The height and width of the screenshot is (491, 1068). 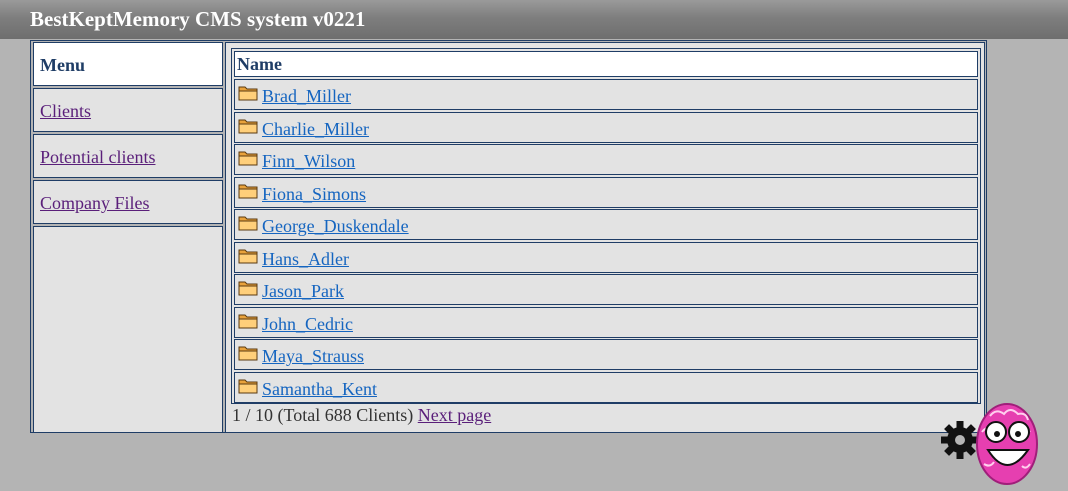 I want to click on table-row: Charlie_Miller, so click(x=606, y=127).